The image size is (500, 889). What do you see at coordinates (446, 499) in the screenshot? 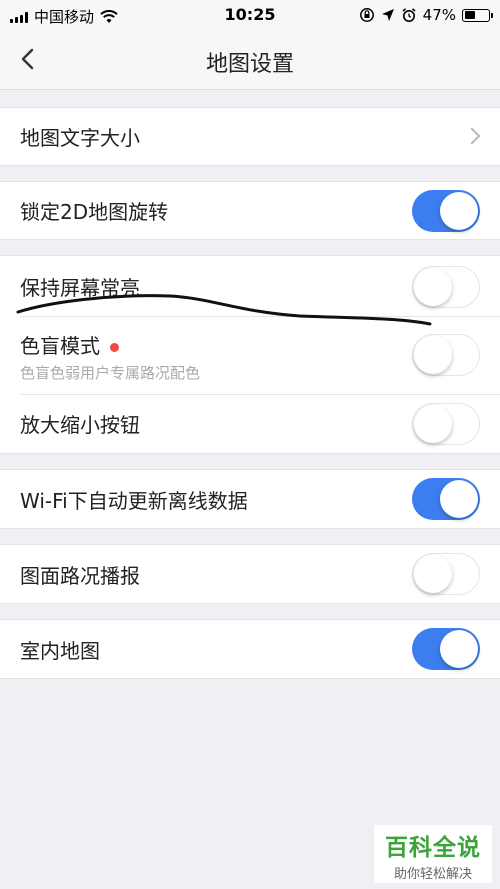
I see `wifi-update-toggle` at bounding box center [446, 499].